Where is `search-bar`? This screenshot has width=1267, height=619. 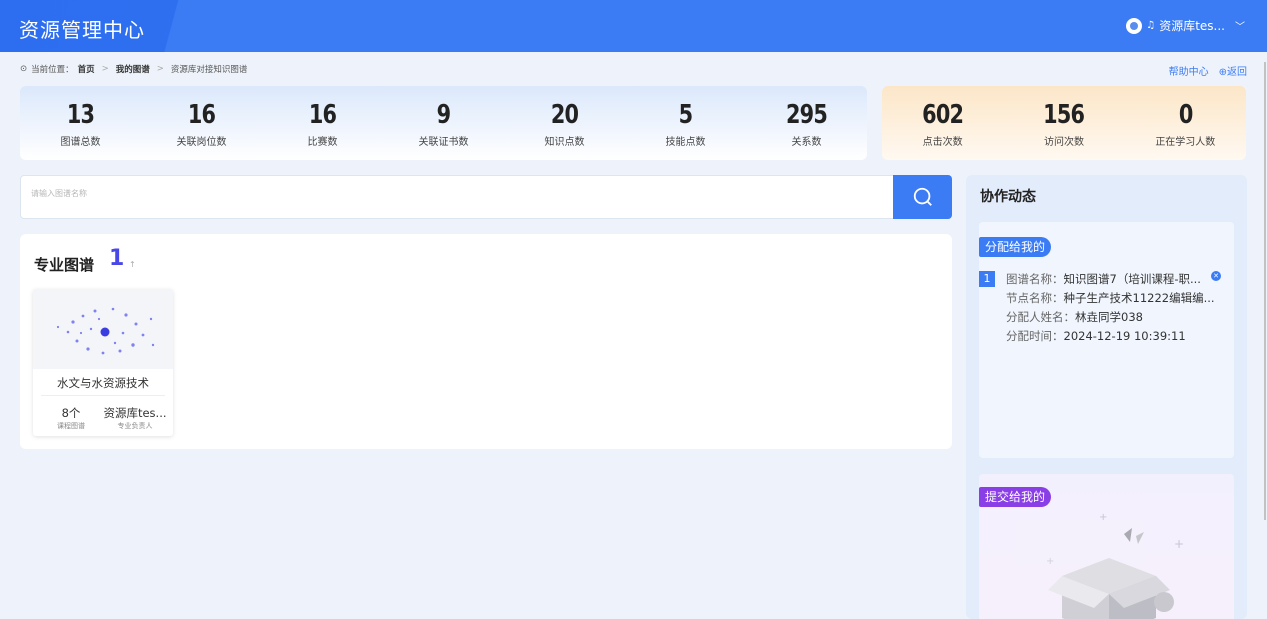
search-bar is located at coordinates (486, 197).